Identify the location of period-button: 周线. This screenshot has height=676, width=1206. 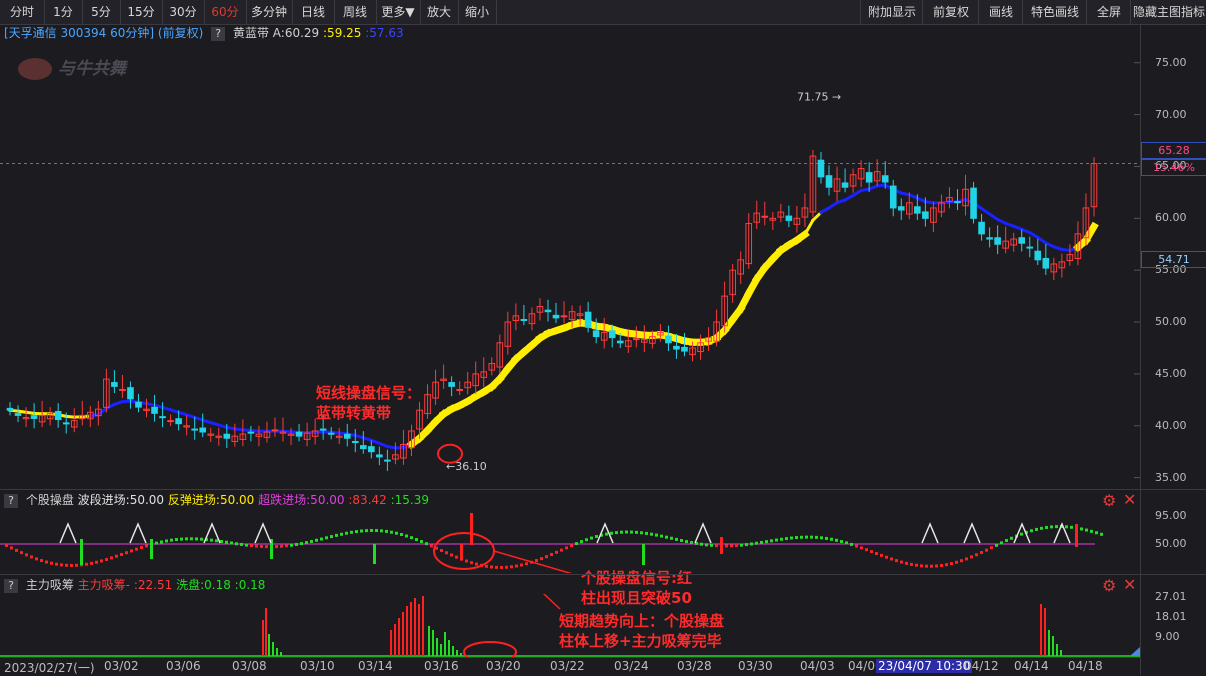
(355, 12).